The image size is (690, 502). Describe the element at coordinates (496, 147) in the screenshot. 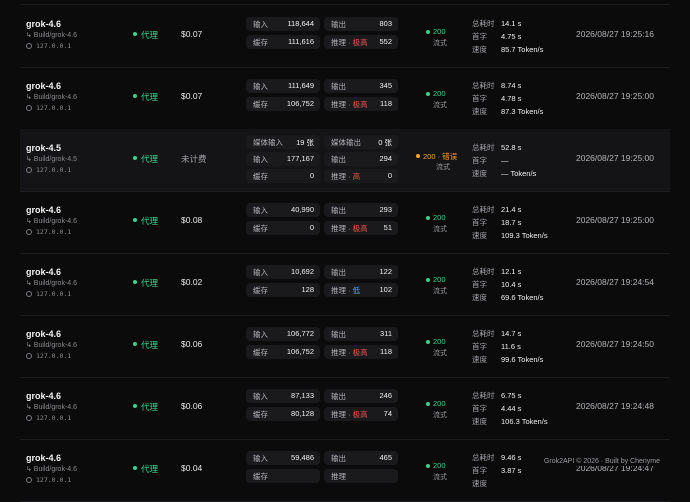

I see `timing-line: 总耗时 52.8 s` at that location.